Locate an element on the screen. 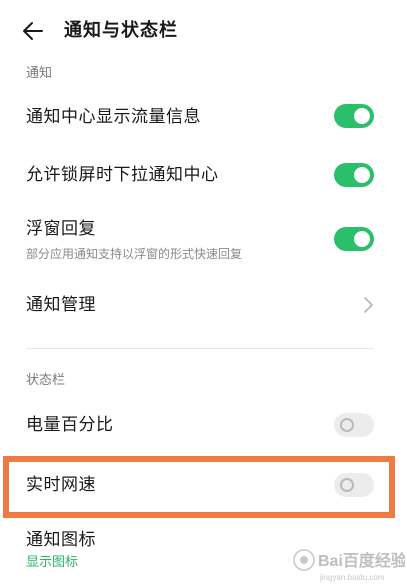  row-title: 通知中心显示流量信息 is located at coordinates (113, 117).